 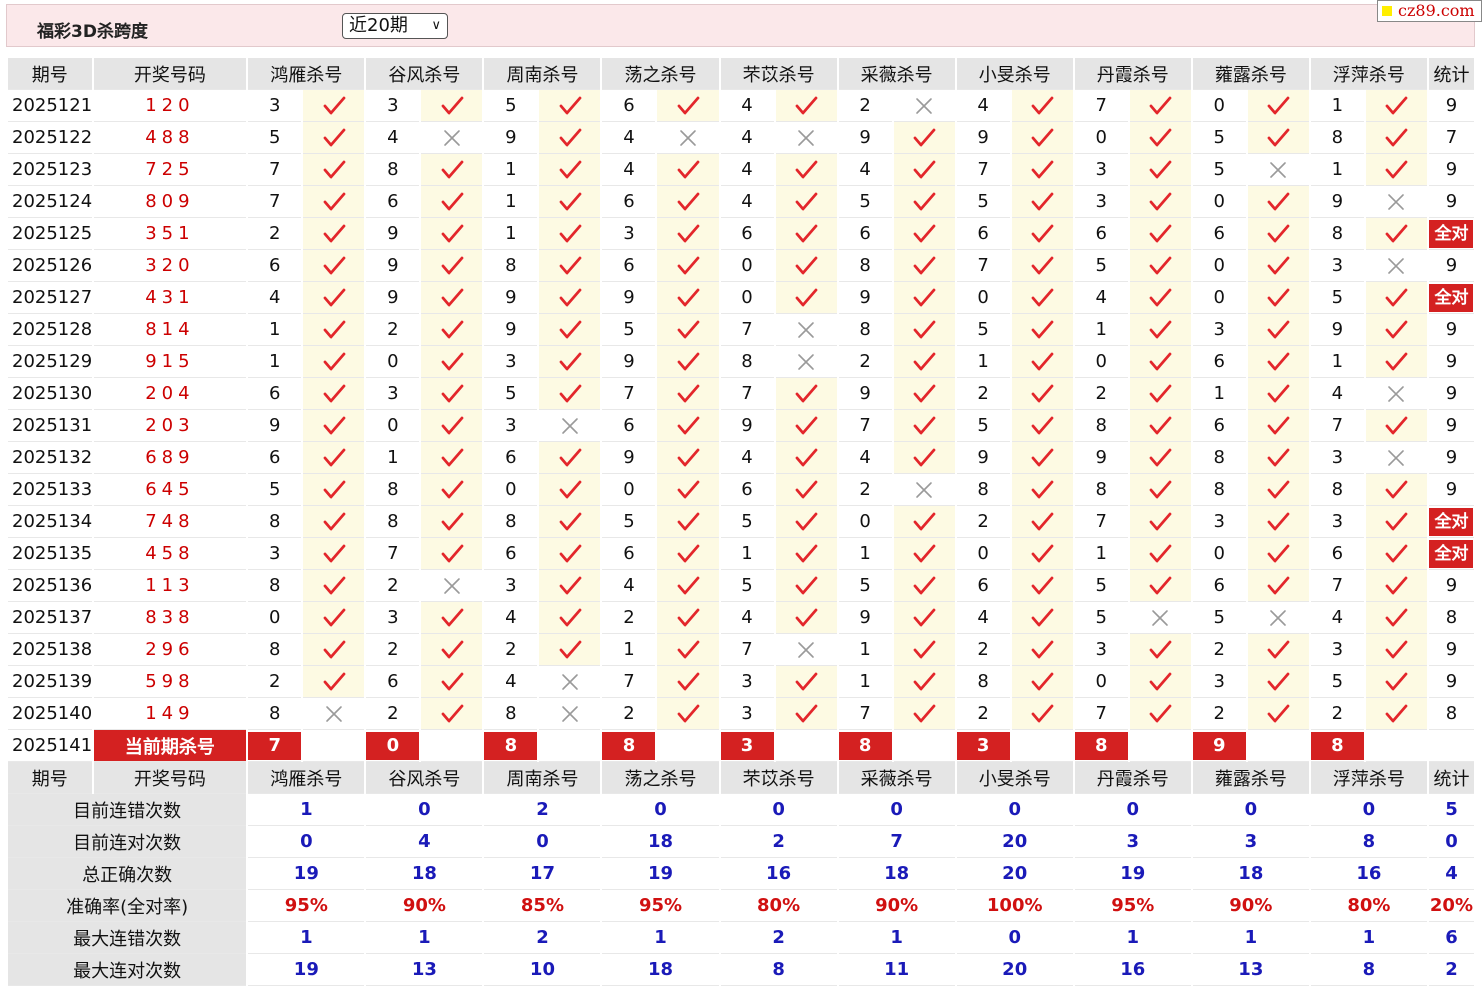 I want to click on summary-value: 100%, so click(x=1014, y=906).